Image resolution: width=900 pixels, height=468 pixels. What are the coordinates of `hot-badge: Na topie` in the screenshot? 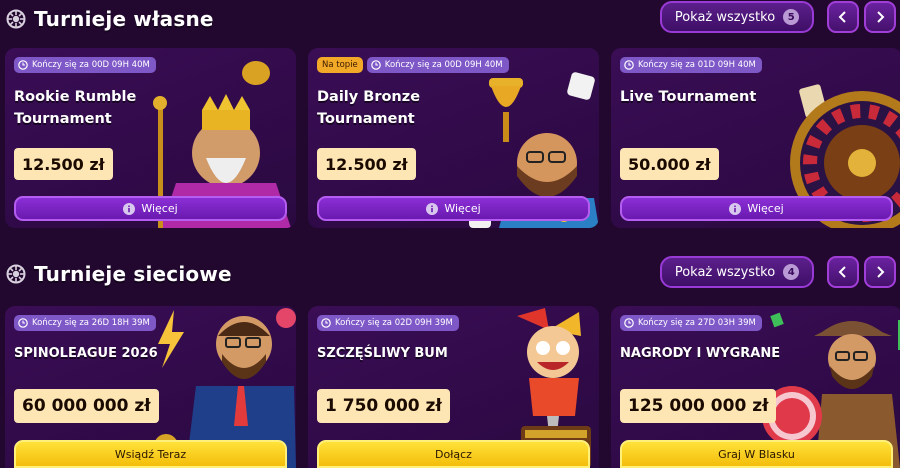 It's located at (340, 65).